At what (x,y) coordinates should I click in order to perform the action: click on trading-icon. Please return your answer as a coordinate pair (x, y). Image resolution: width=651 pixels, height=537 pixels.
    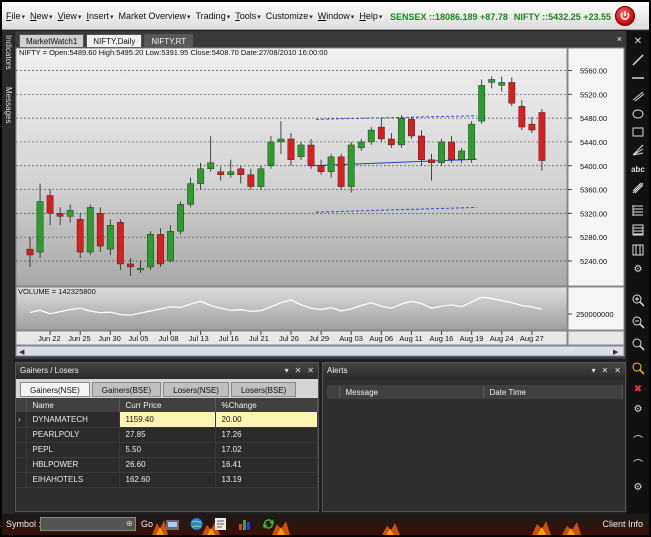
    Looking at the image, I should click on (172, 524).